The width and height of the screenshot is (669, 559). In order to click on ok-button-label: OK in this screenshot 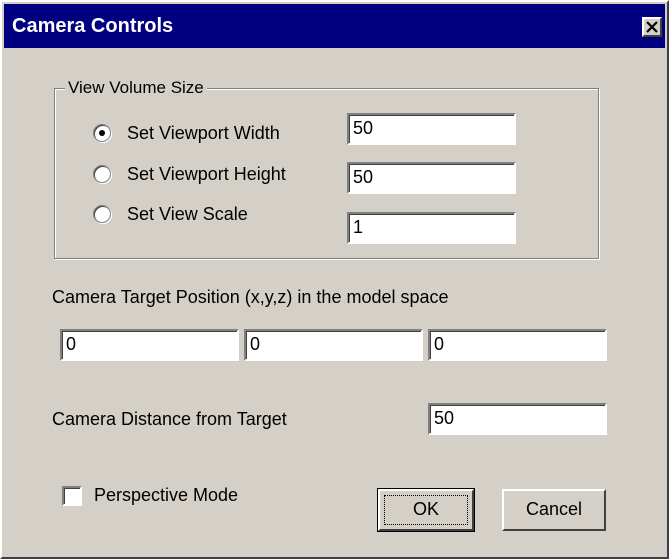, I will do `click(425, 509)`.